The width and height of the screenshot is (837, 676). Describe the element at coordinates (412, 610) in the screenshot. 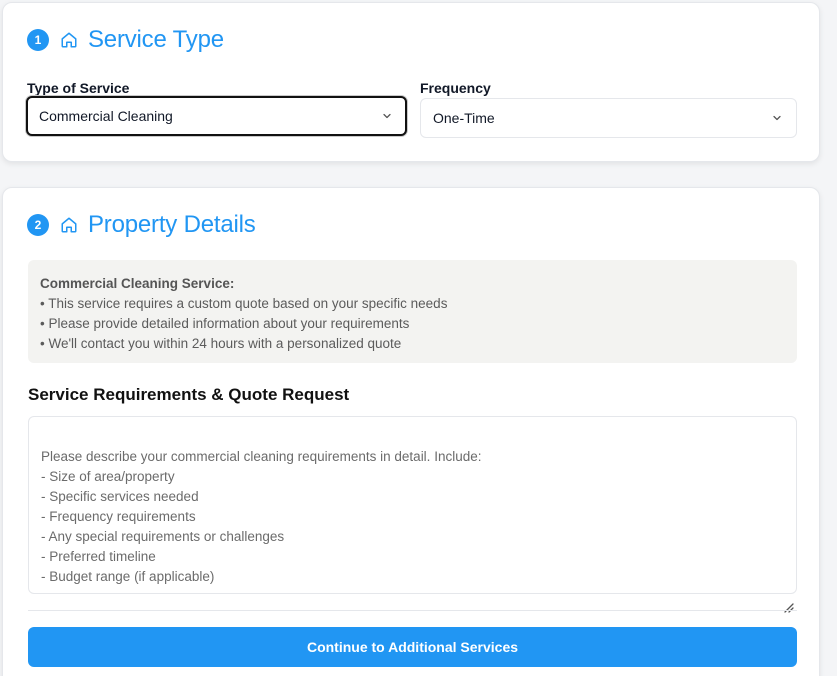

I see `divider` at that location.